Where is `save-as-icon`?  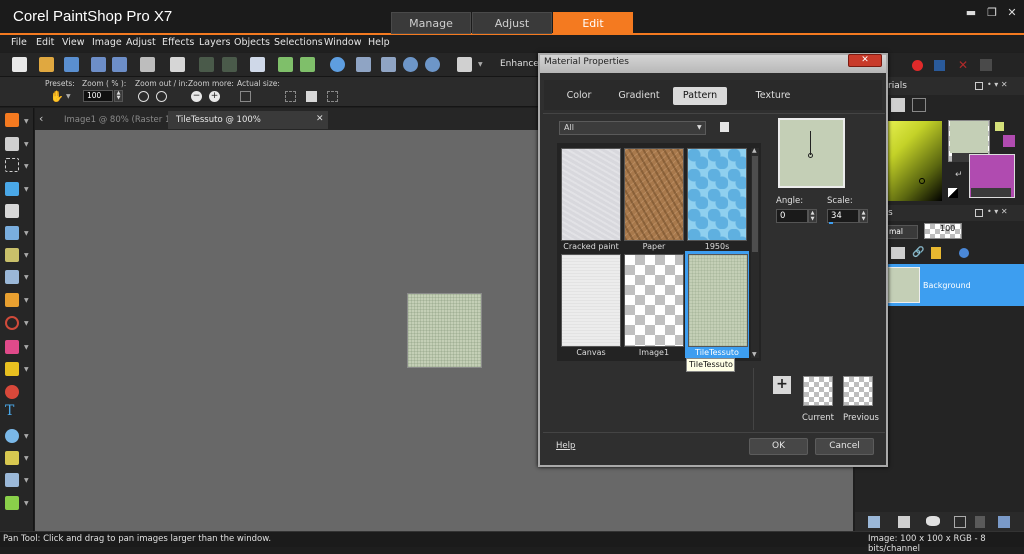
save-as-icon is located at coordinates (119, 64).